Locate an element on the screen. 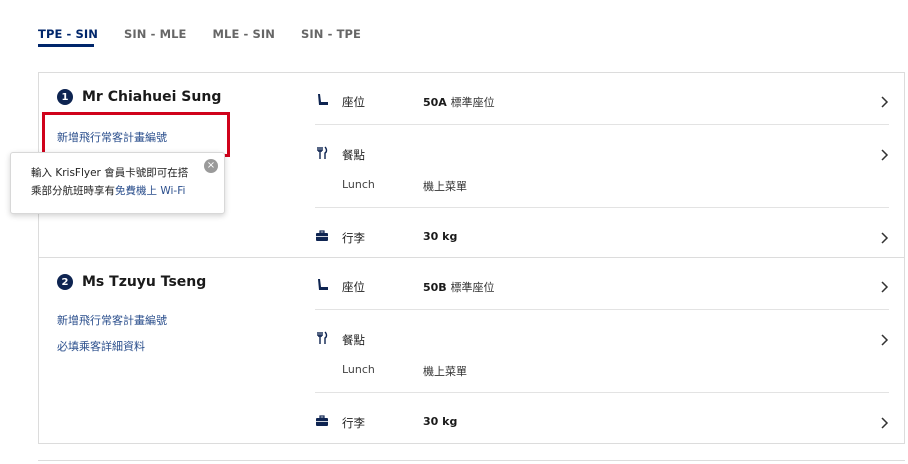 This screenshot has width=908, height=464. tooltip-text-line2: 乘部分航班時享有免費機上 Wi-Fi is located at coordinates (108, 191).